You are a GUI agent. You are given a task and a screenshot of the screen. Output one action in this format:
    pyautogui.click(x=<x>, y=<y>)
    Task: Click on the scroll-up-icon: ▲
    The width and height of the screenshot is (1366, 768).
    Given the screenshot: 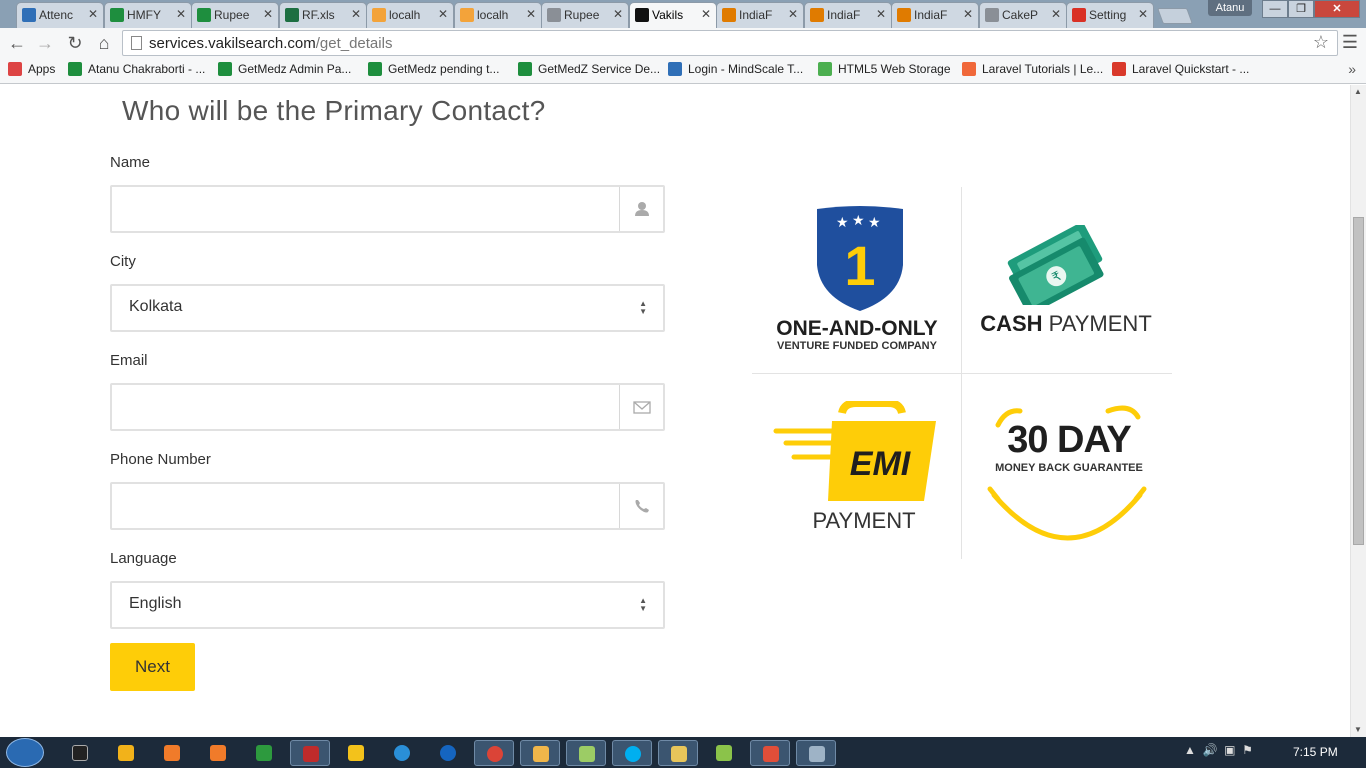 What is the action you would take?
    pyautogui.click(x=1358, y=91)
    